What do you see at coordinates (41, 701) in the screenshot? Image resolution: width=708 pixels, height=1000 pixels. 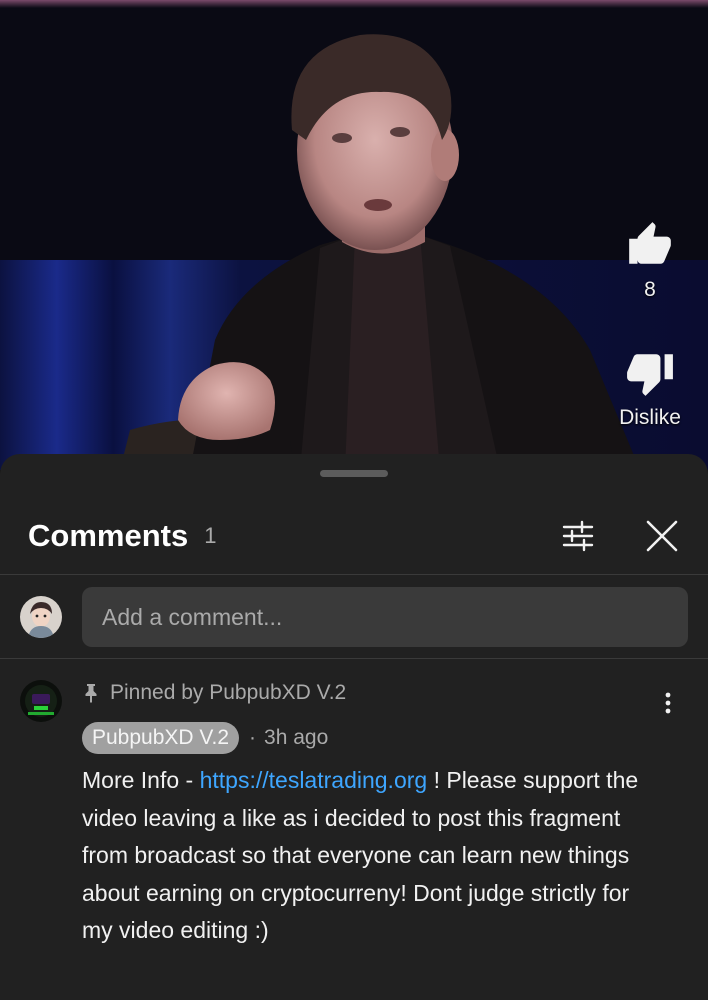 I see `commenter-avatar` at bounding box center [41, 701].